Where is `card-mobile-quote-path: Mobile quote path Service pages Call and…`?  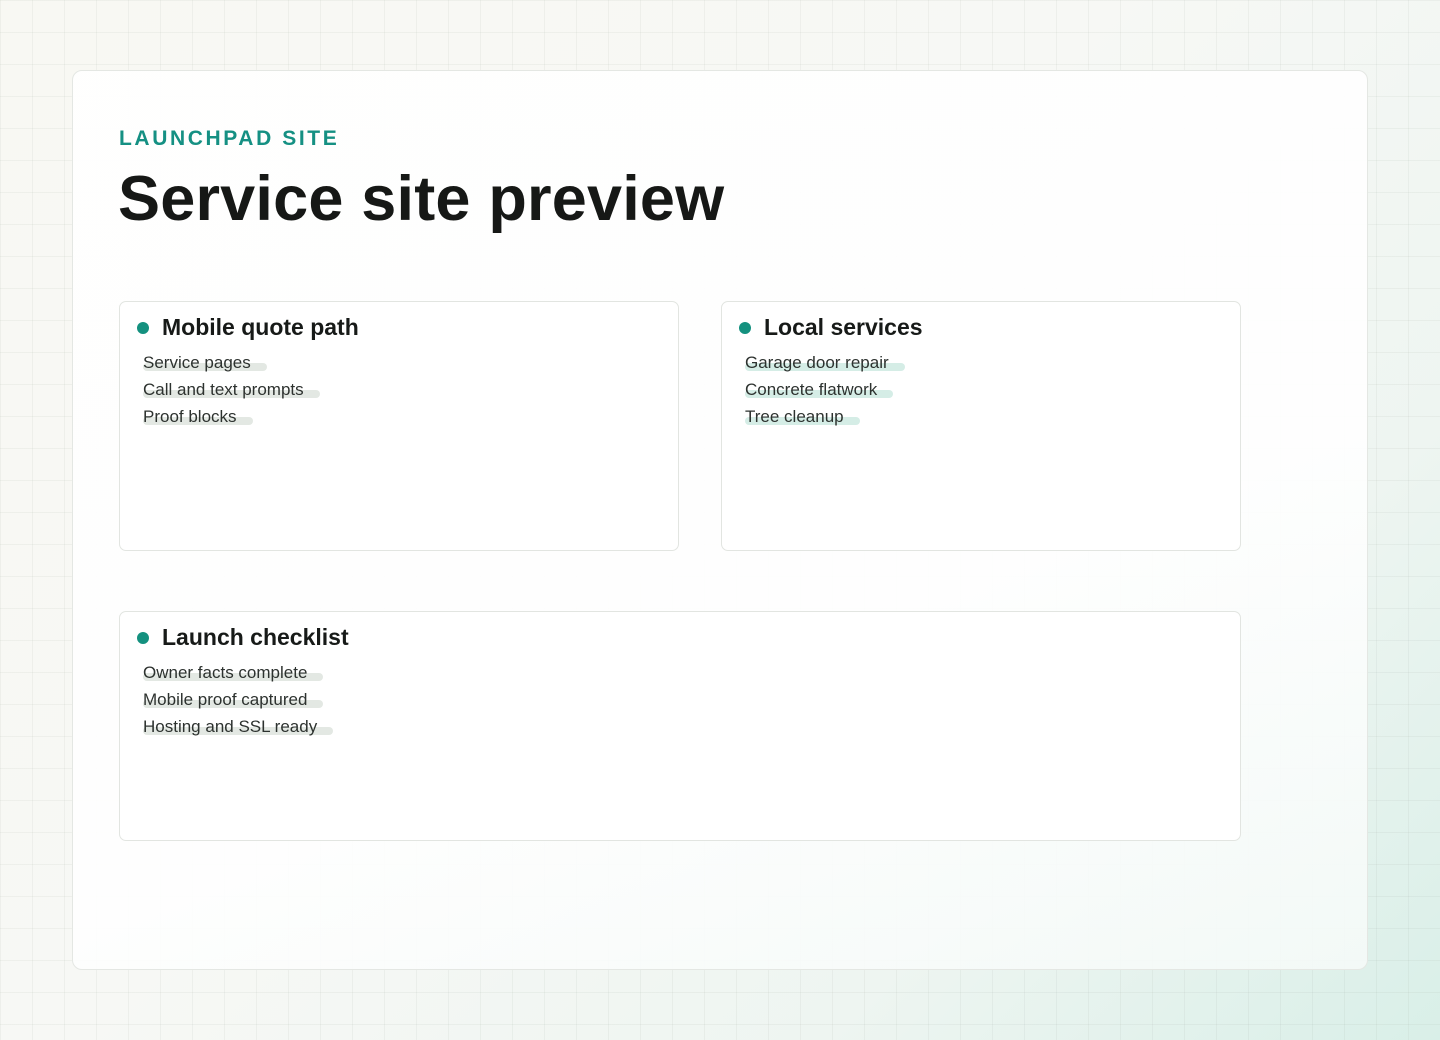 card-mobile-quote-path: Mobile quote path Service pages Call and… is located at coordinates (399, 426).